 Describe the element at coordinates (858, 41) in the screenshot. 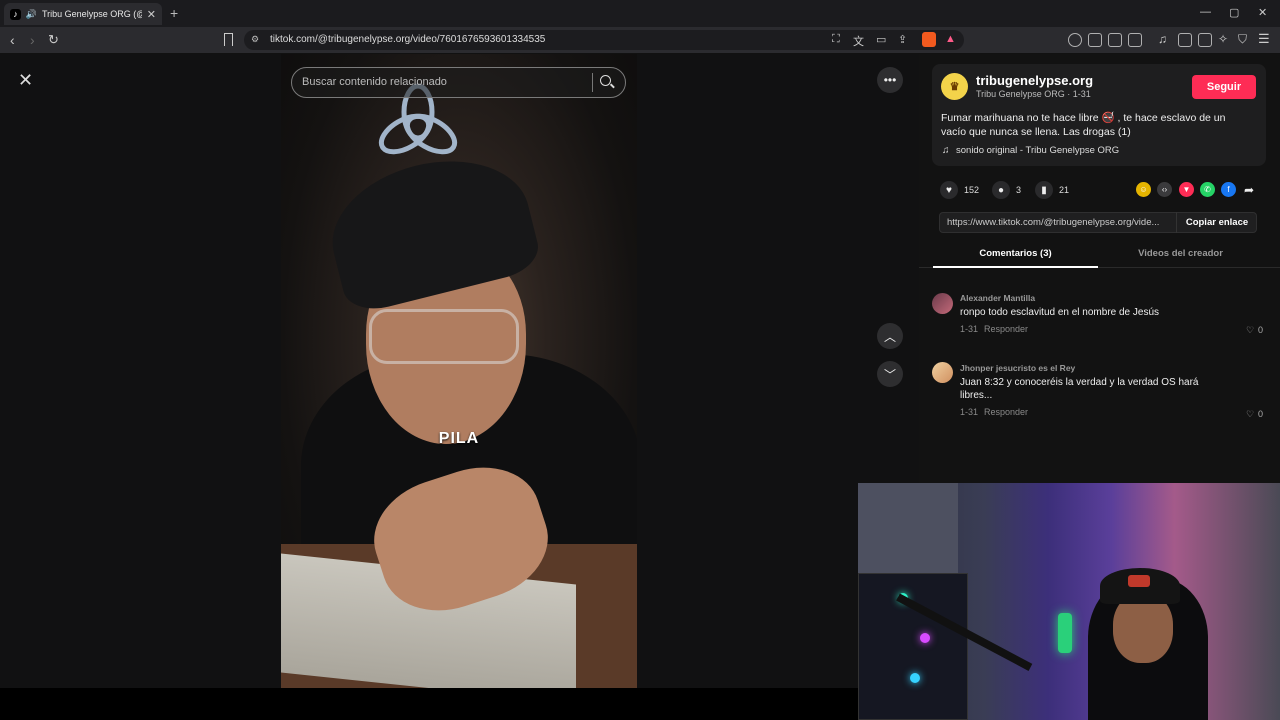

I see `translate-icon: 文` at that location.